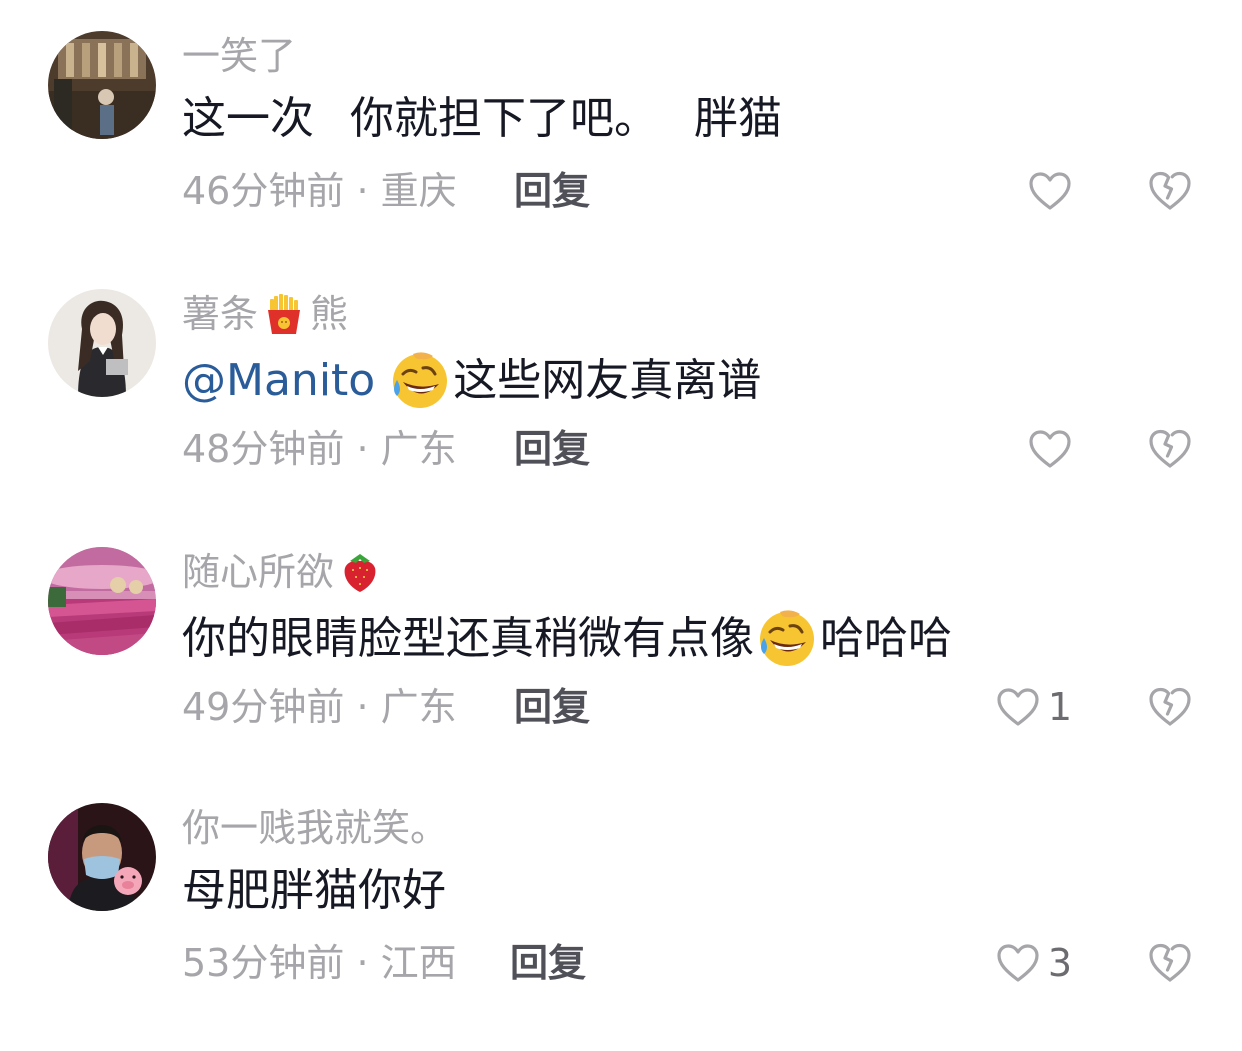 The image size is (1242, 1051). I want to click on username: 薯条 熊, so click(265, 314).